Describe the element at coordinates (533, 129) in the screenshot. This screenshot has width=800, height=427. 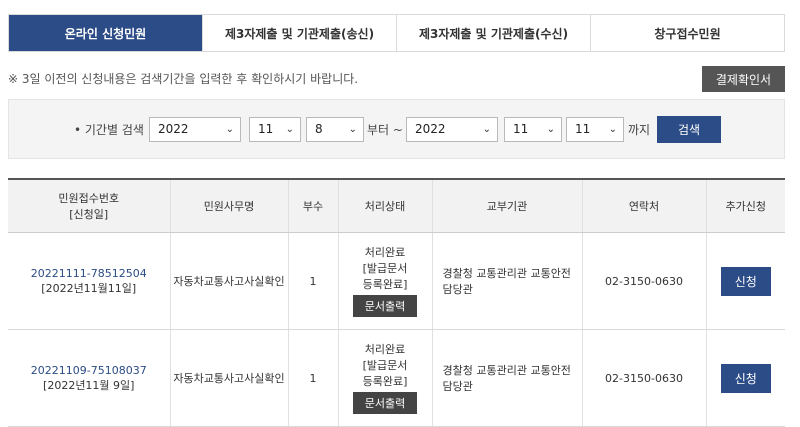
I see `end-month-select: 11 ⌄` at that location.